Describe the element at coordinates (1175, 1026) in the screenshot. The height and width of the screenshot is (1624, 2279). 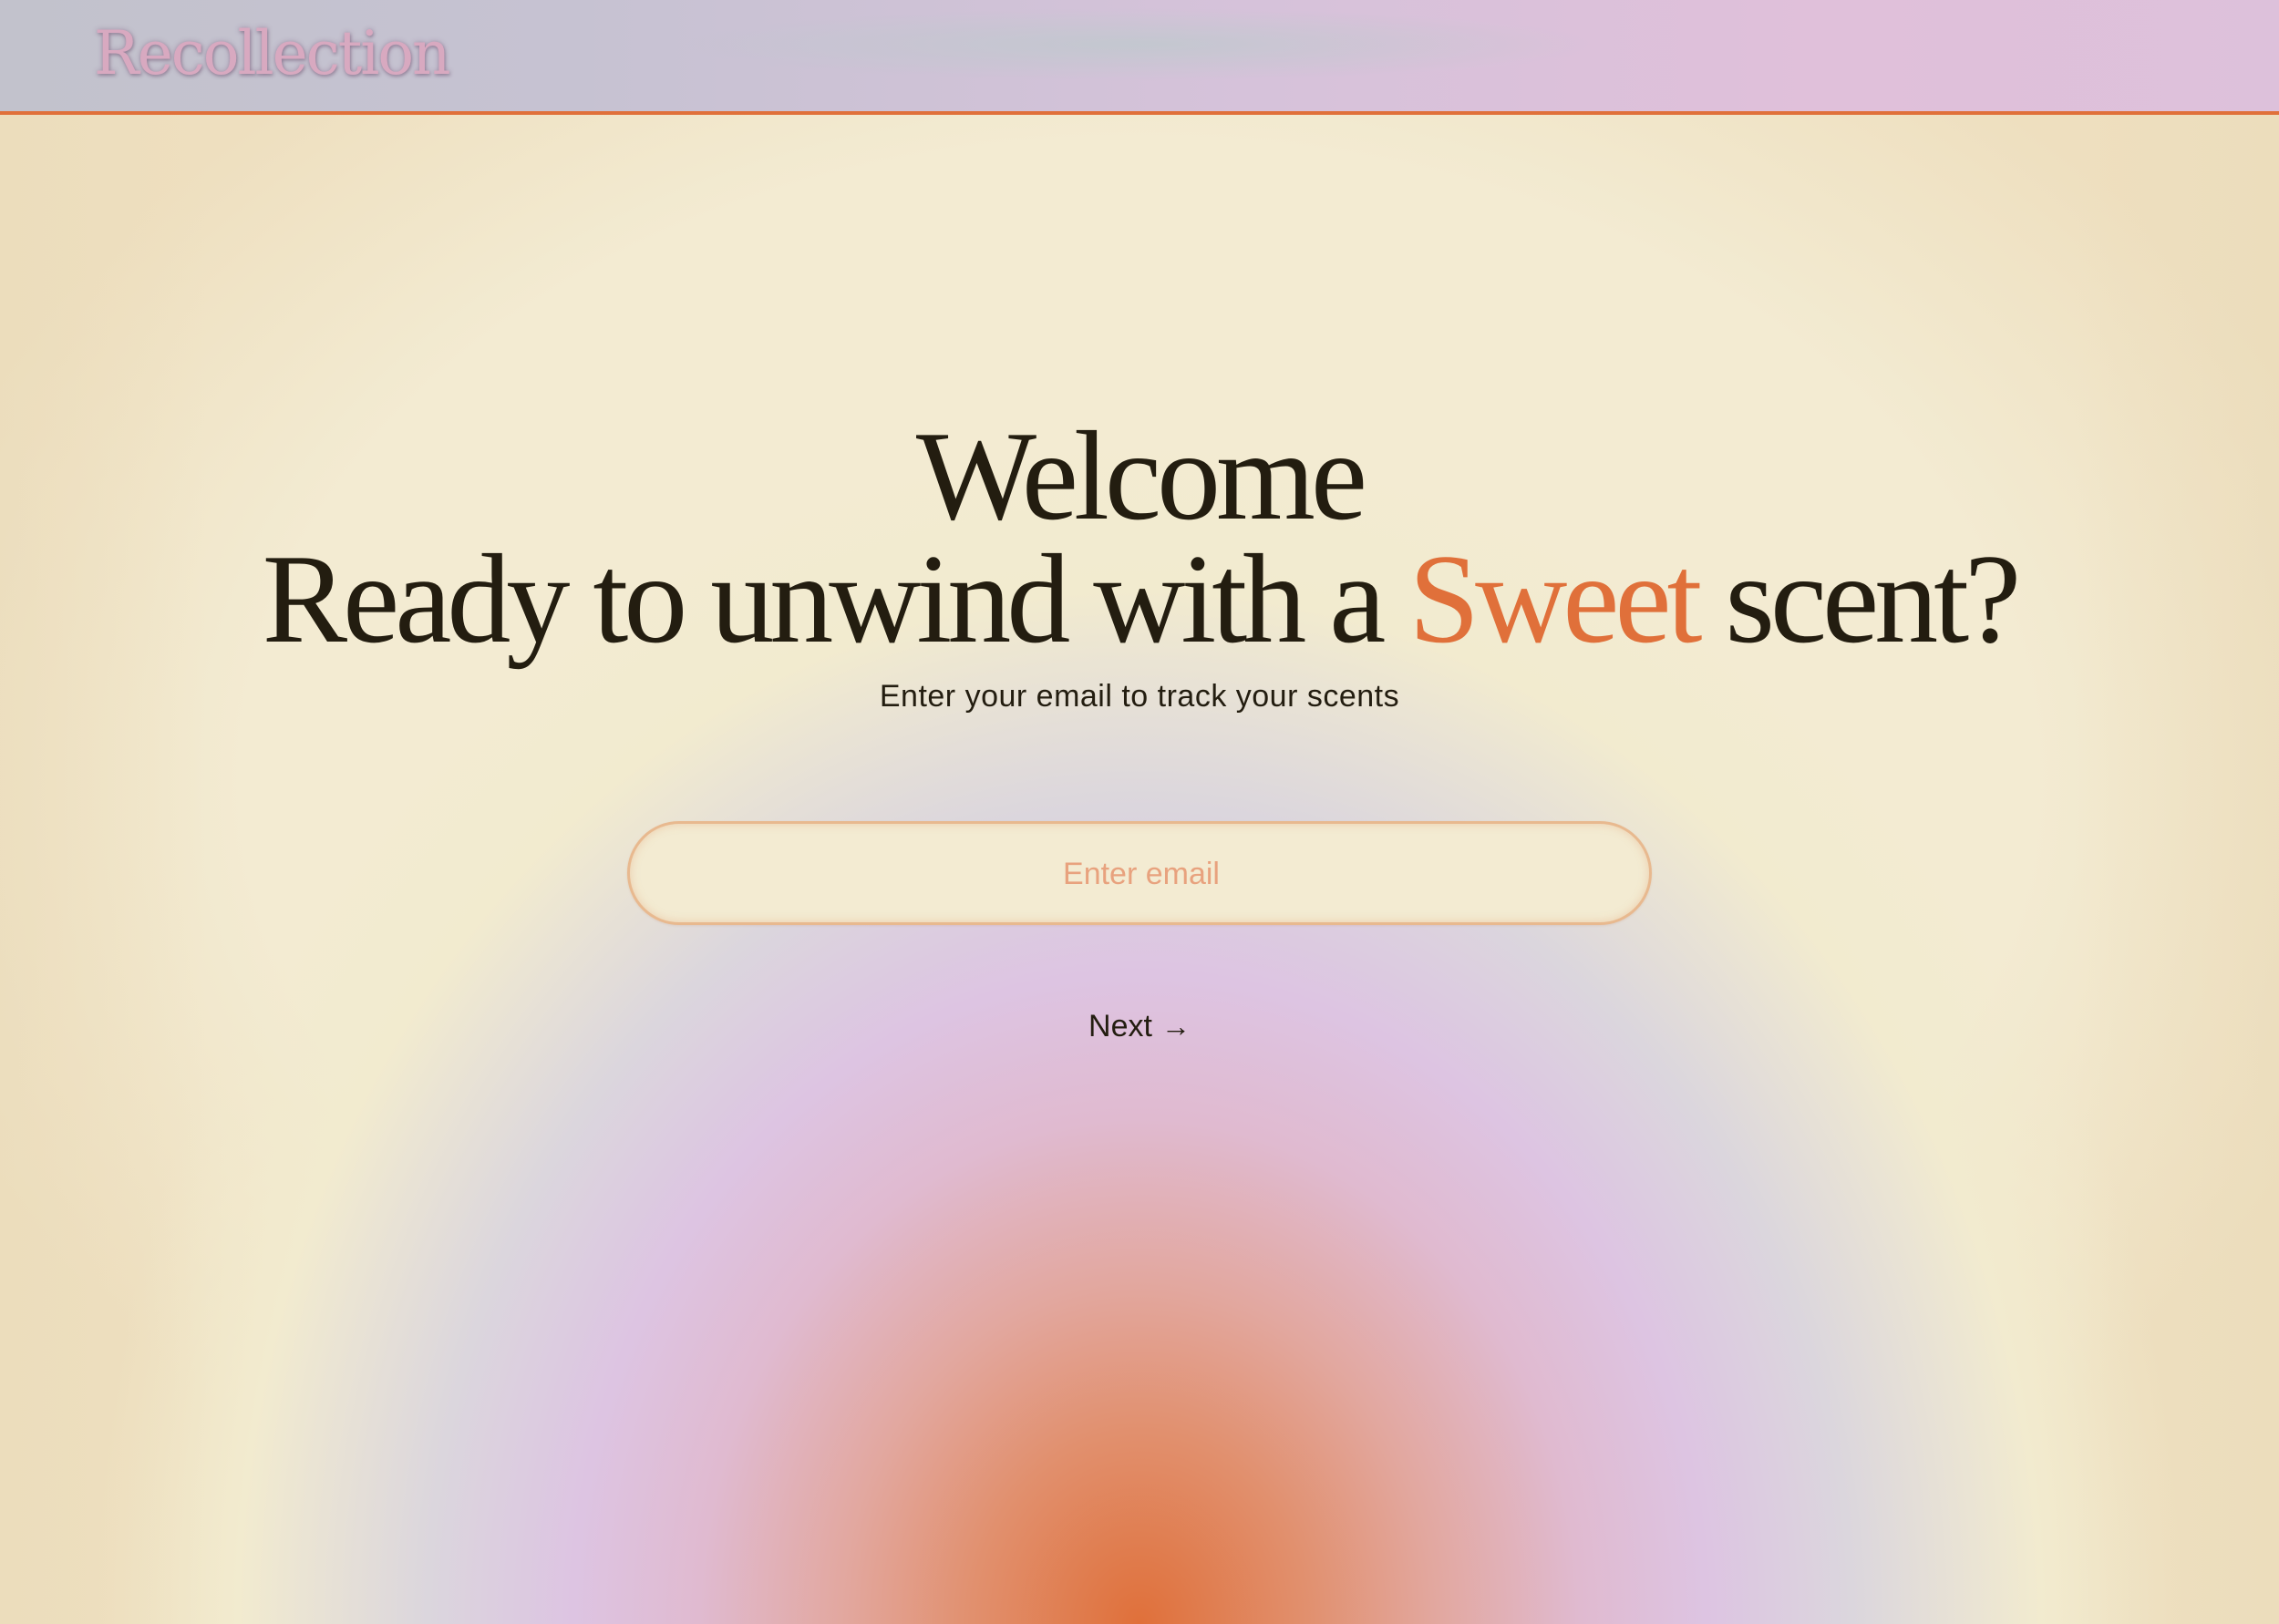
I see `arrow-right-icon: →` at that location.